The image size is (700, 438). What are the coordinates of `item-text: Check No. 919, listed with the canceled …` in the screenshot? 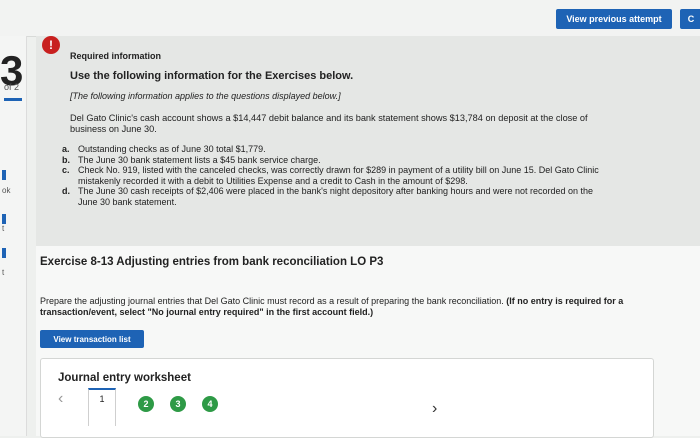 It's located at (338, 175).